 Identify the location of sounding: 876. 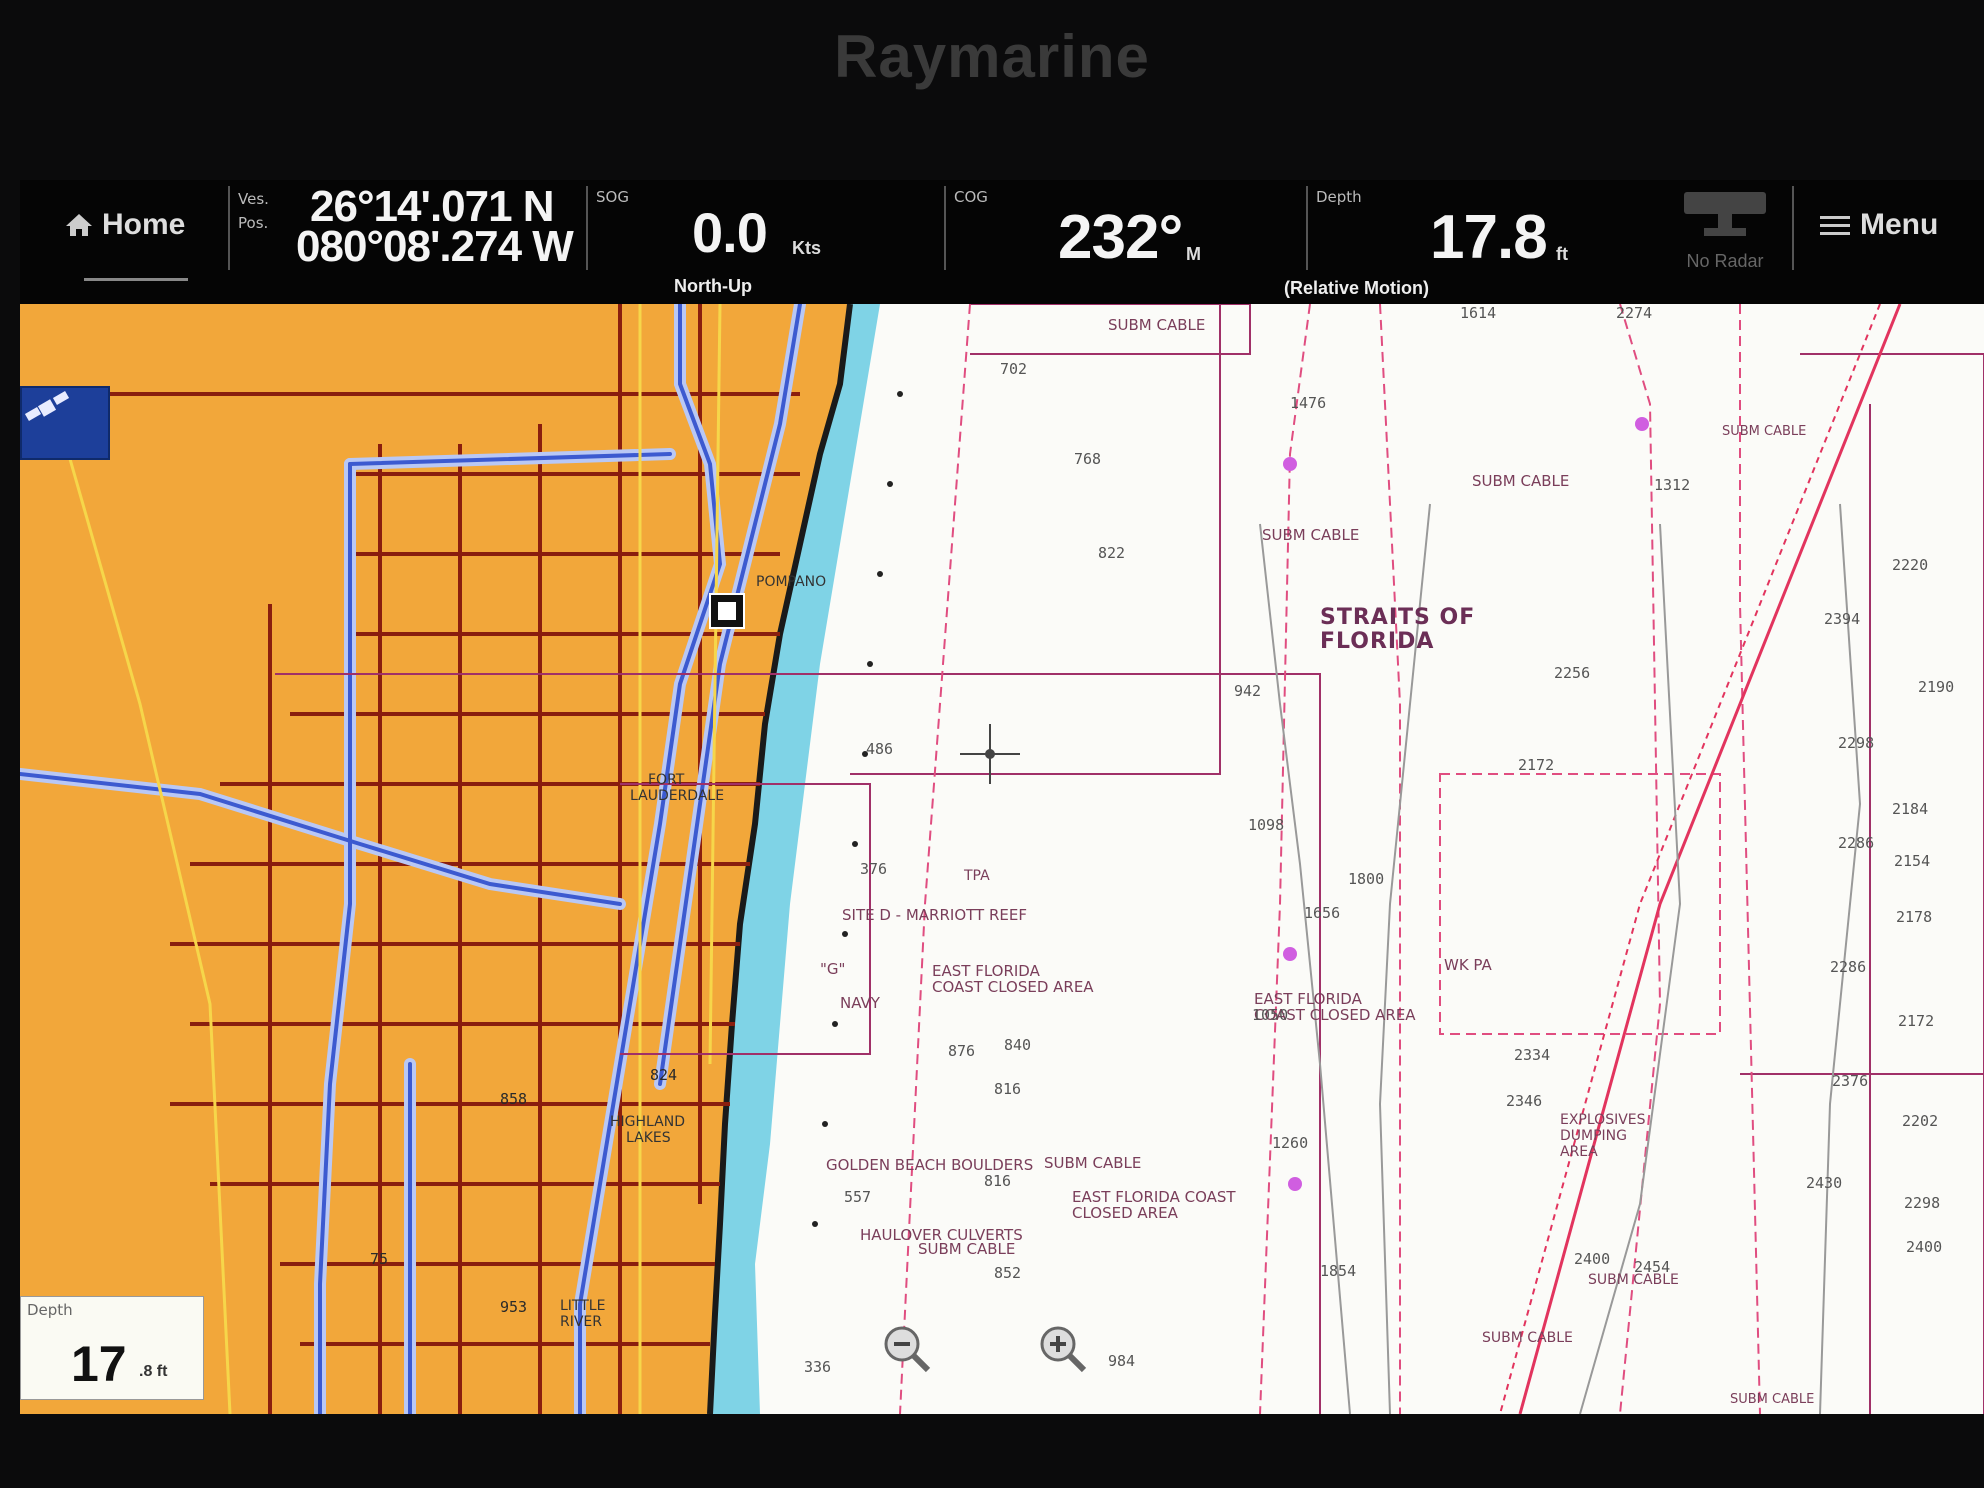
(962, 1051).